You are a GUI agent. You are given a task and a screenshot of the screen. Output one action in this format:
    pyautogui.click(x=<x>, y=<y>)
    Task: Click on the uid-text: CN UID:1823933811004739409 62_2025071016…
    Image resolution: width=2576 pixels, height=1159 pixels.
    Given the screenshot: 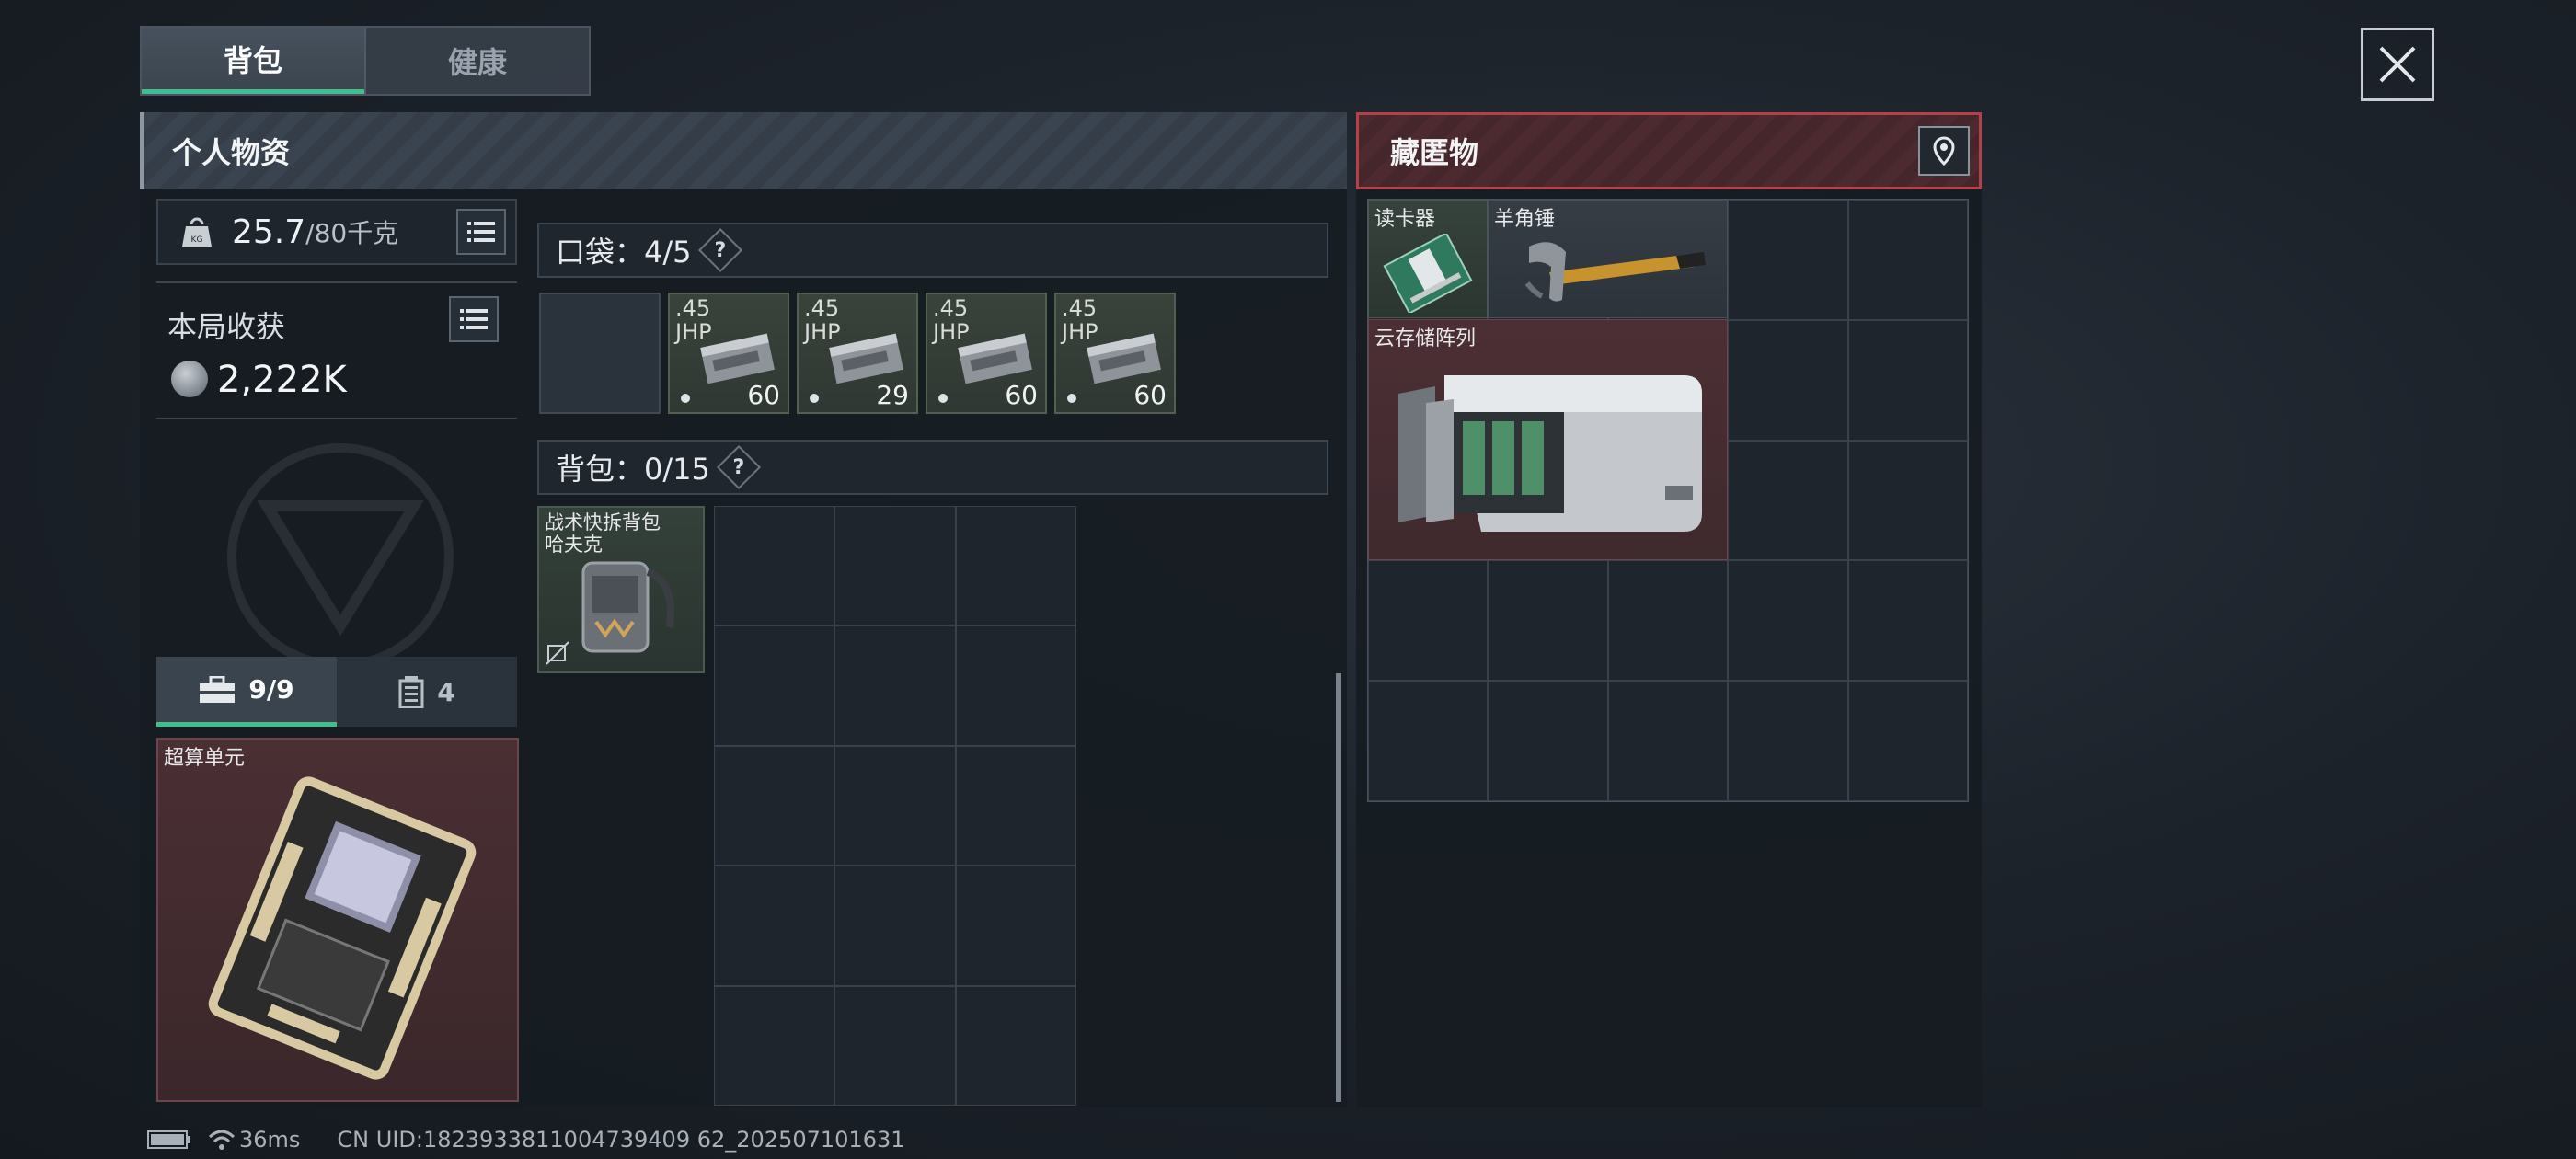 What is the action you would take?
    pyautogui.click(x=621, y=1140)
    